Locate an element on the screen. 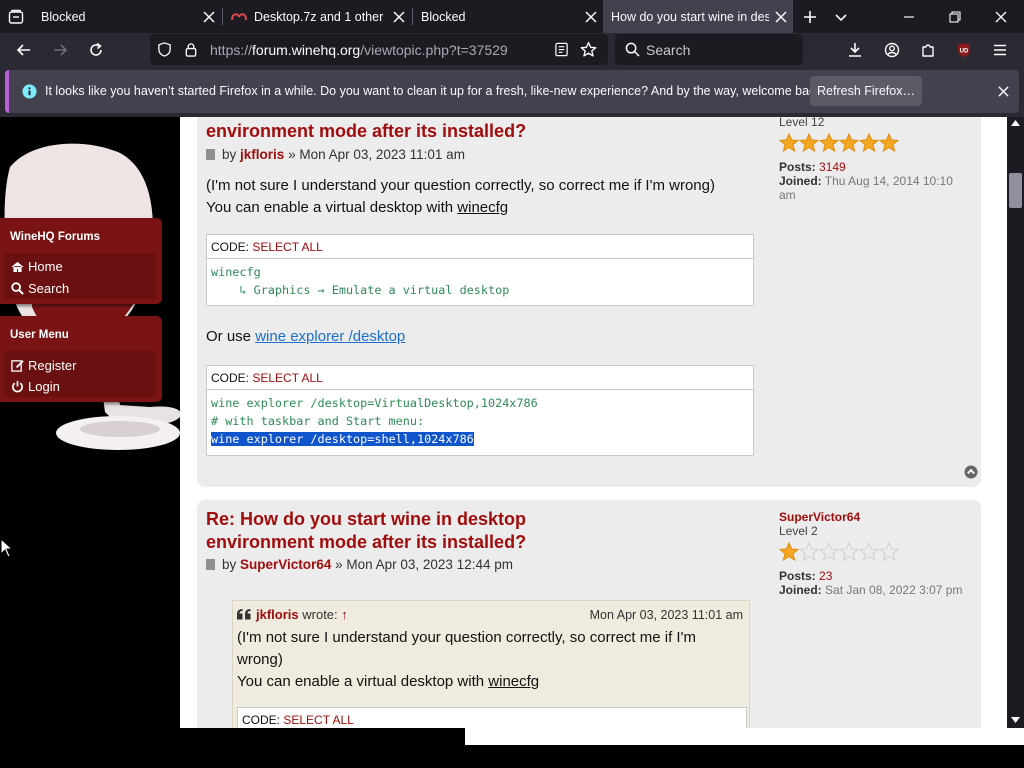 The width and height of the screenshot is (1024, 768). ublock-button: UD is located at coordinates (964, 50).